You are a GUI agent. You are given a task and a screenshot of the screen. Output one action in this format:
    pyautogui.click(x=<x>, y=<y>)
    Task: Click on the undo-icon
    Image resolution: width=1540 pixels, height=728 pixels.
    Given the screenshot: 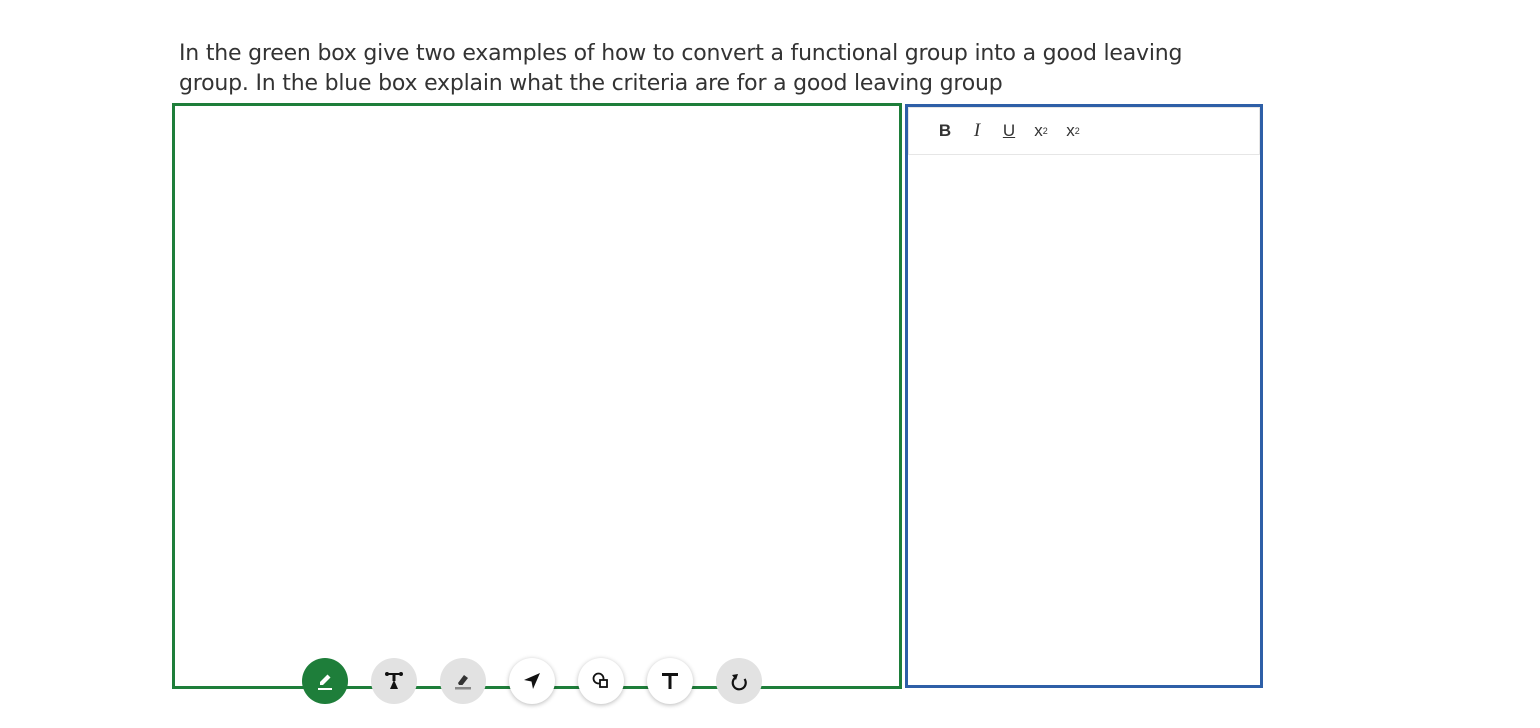 What is the action you would take?
    pyautogui.click(x=739, y=682)
    